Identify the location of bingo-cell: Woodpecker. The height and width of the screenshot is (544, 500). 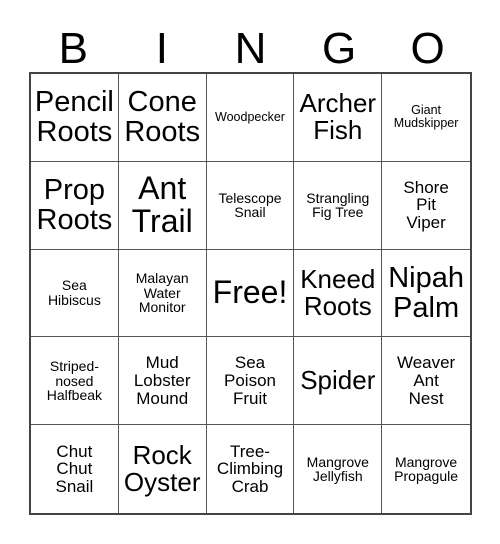
(250, 118).